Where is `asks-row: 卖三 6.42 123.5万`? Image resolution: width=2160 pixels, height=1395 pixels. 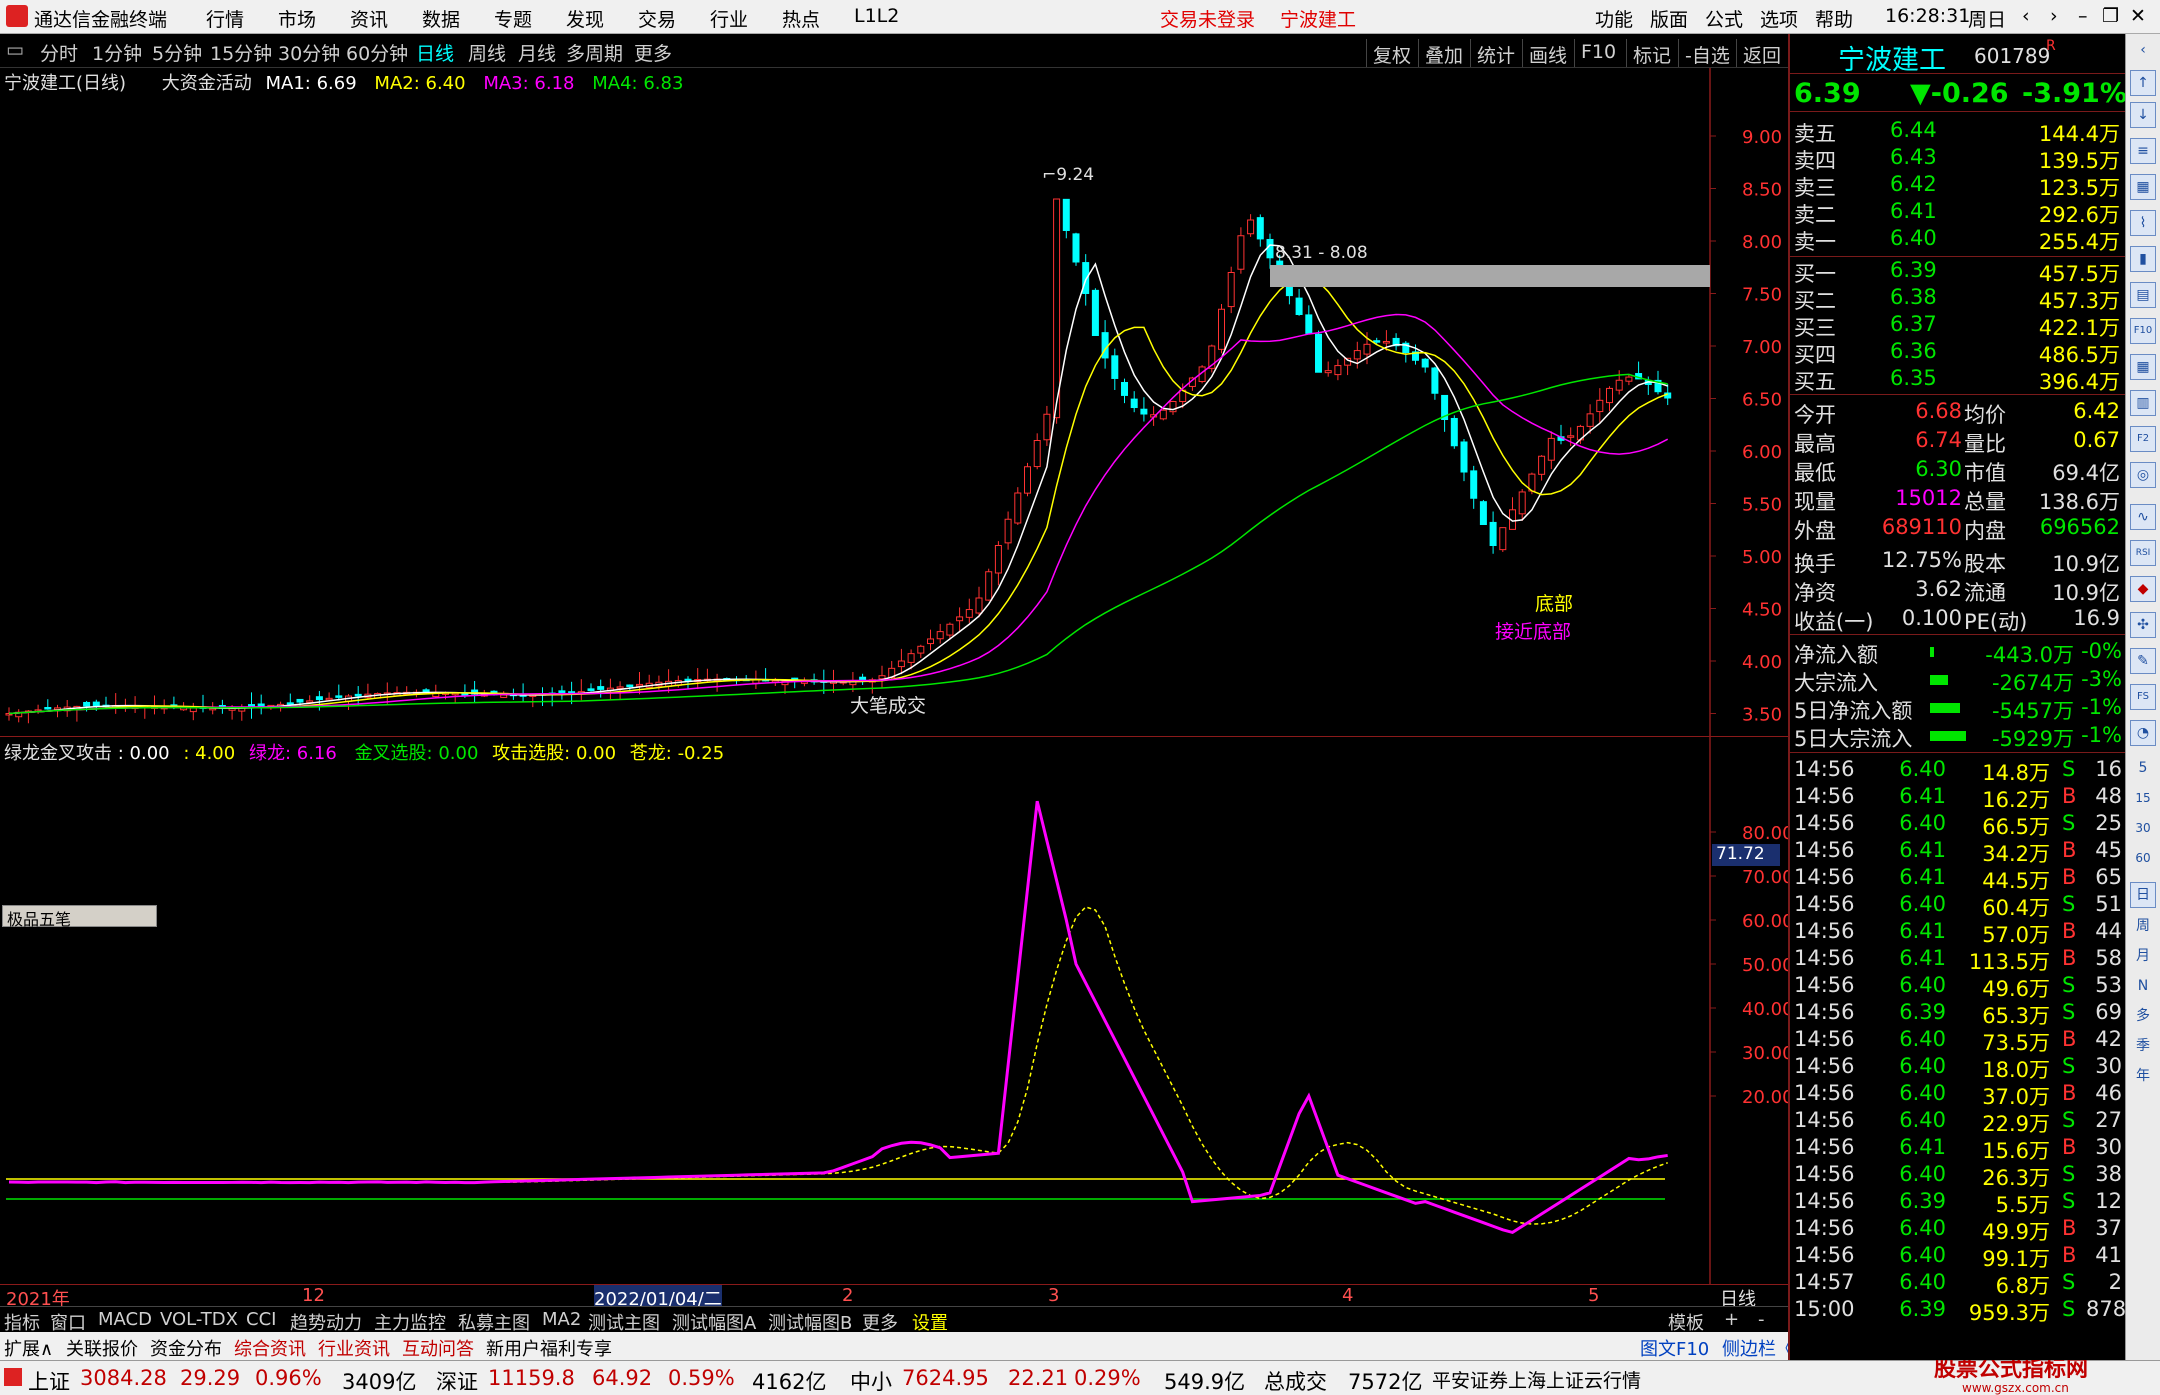 asks-row: 卖三 6.42 123.5万 is located at coordinates (1958, 186).